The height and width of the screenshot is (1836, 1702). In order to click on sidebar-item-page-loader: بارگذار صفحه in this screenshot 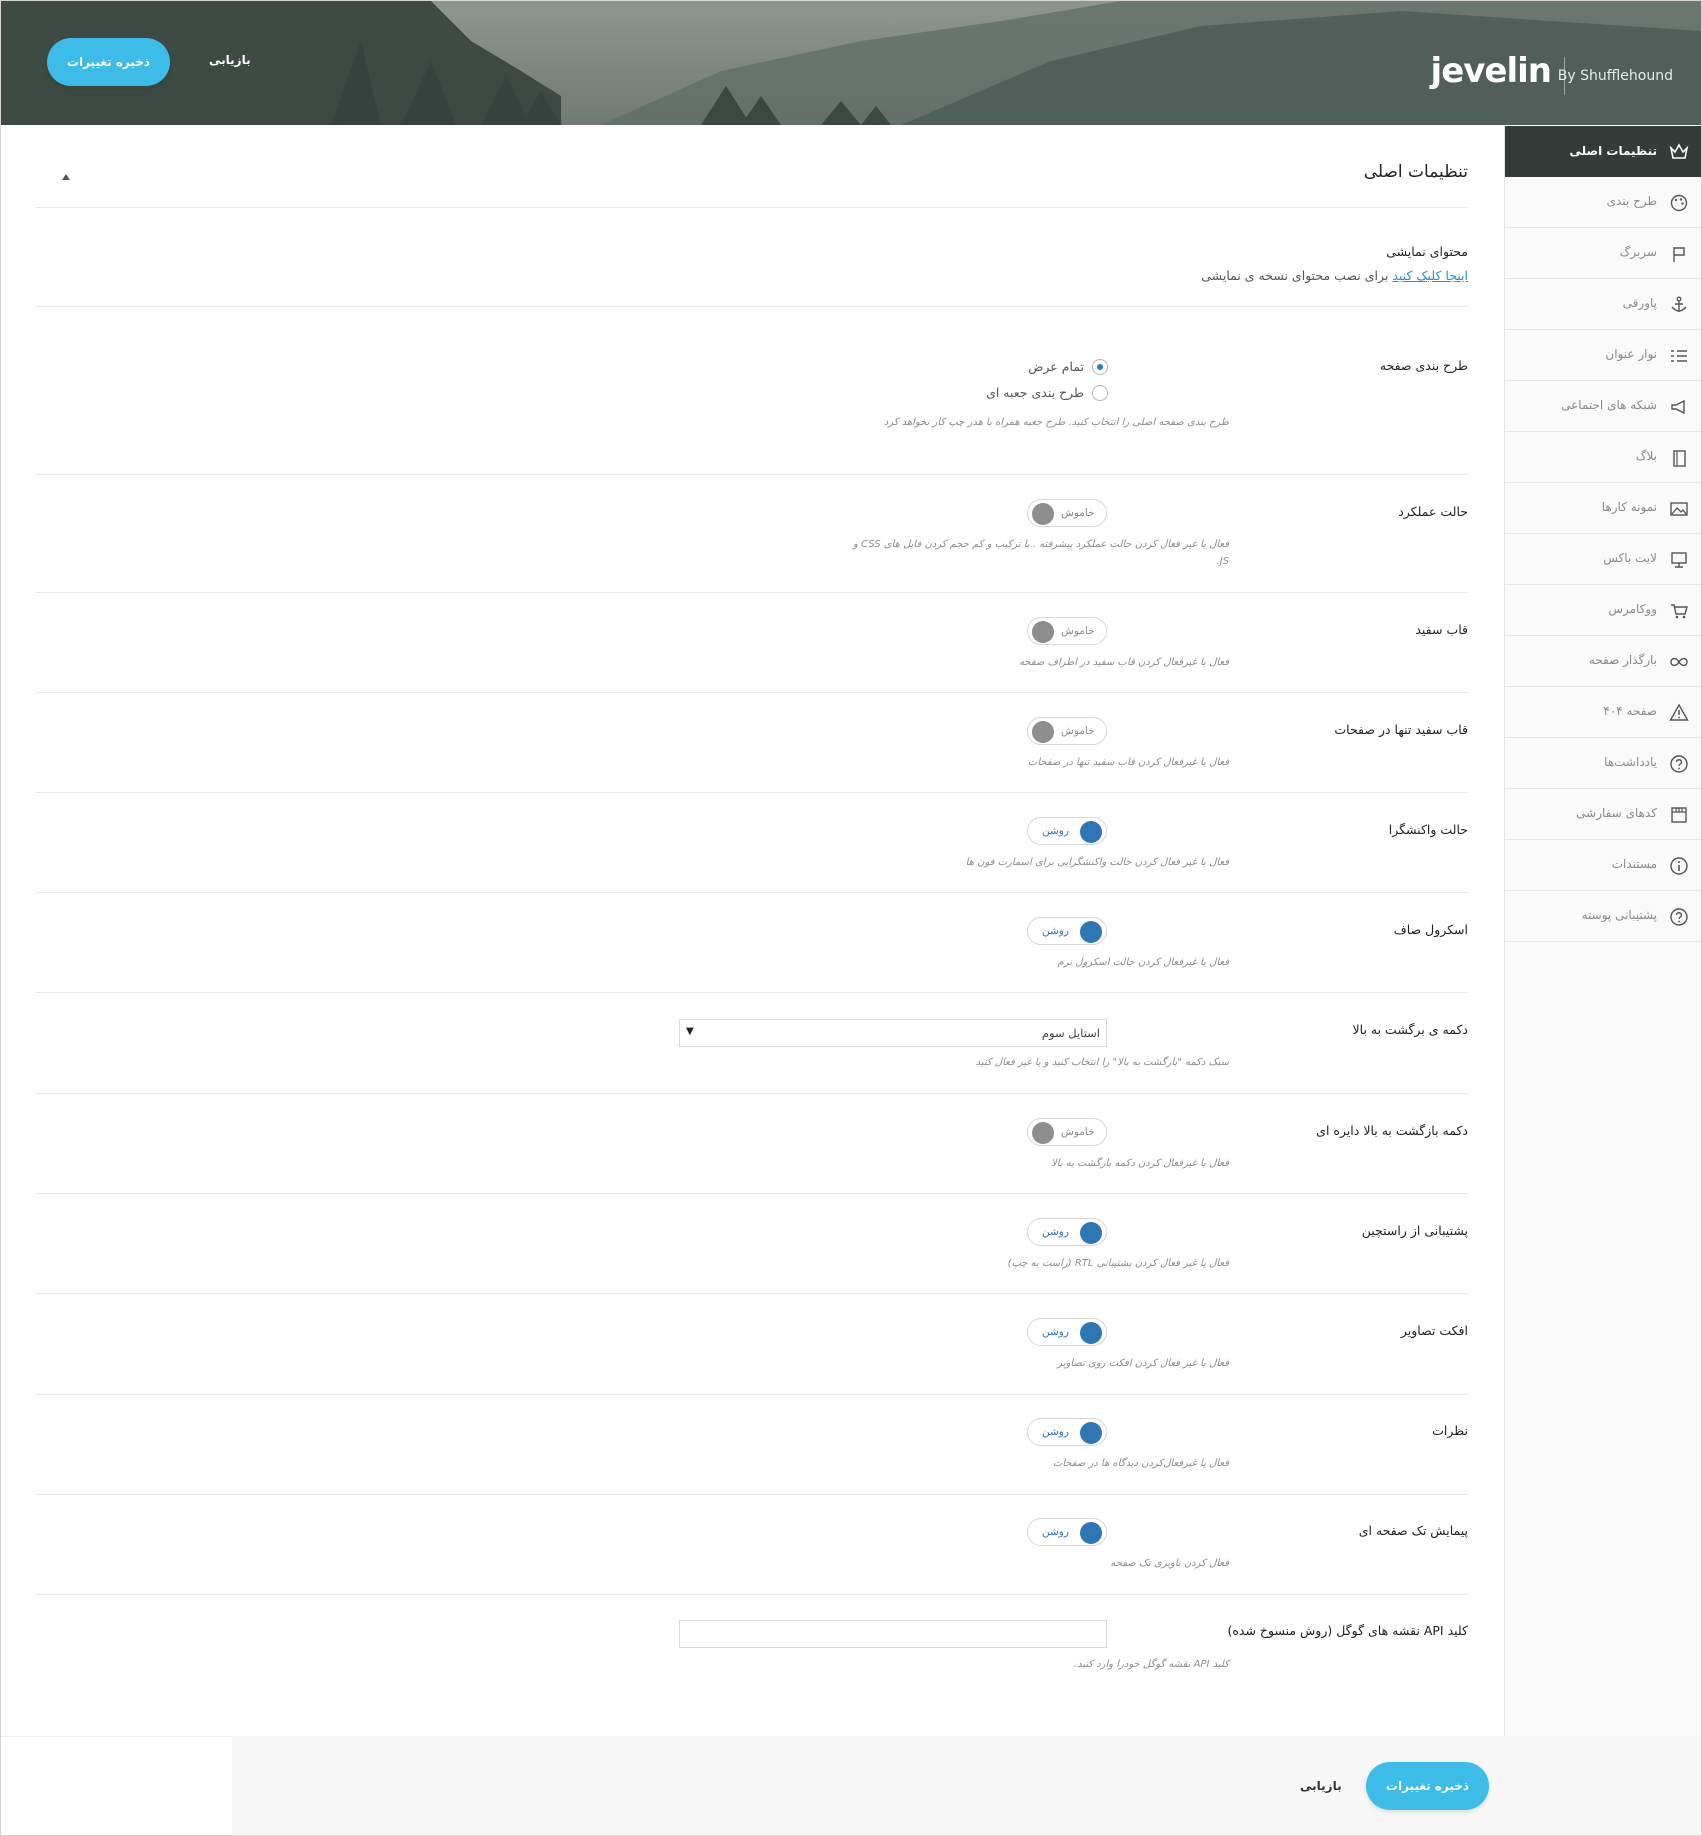, I will do `click(1603, 661)`.